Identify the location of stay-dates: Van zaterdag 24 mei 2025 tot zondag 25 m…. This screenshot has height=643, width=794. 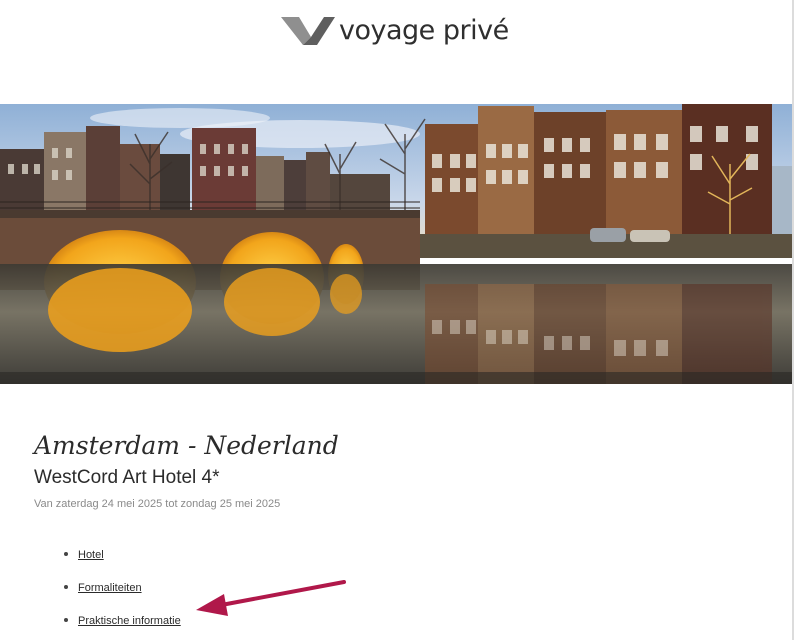
(157, 504).